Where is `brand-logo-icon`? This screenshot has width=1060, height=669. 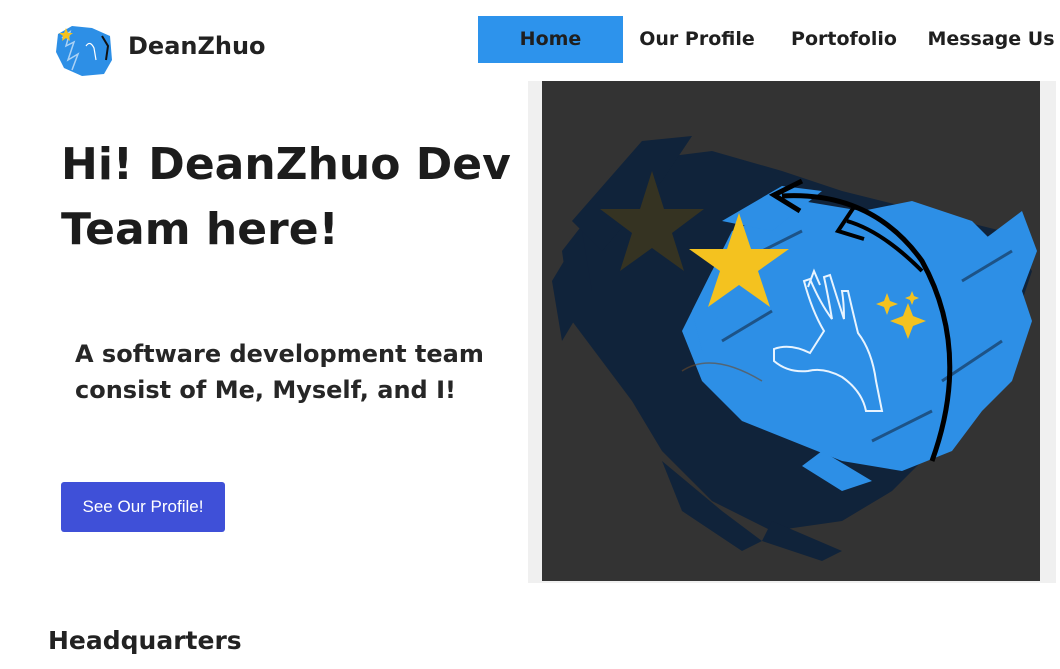 brand-logo-icon is located at coordinates (84, 47).